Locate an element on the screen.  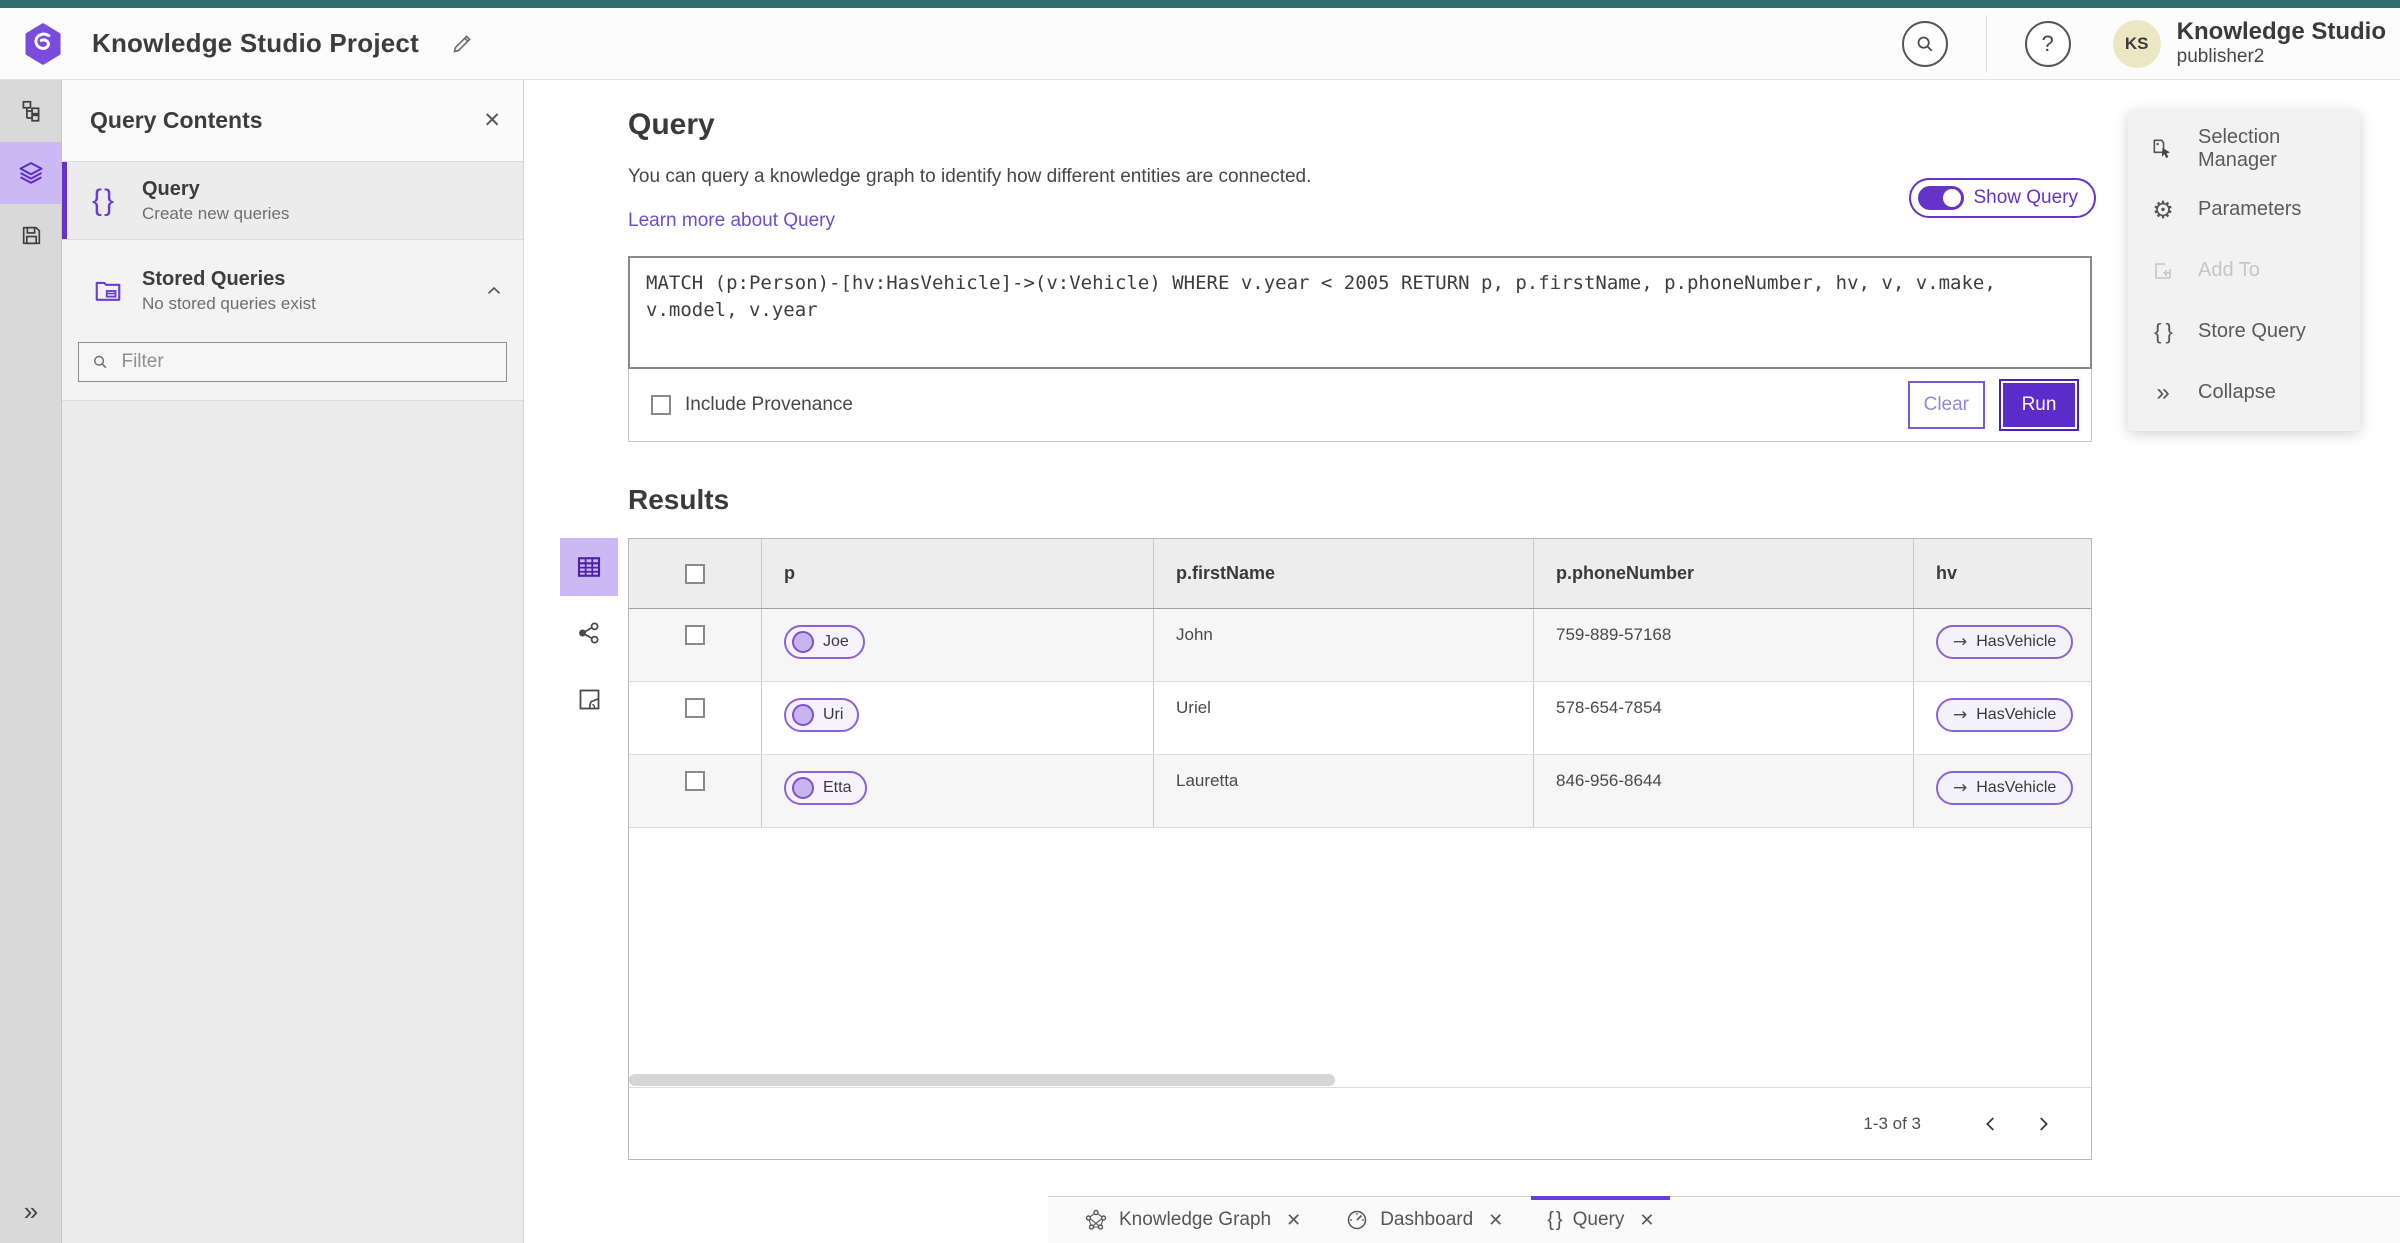
table-icon is located at coordinates (589, 567).